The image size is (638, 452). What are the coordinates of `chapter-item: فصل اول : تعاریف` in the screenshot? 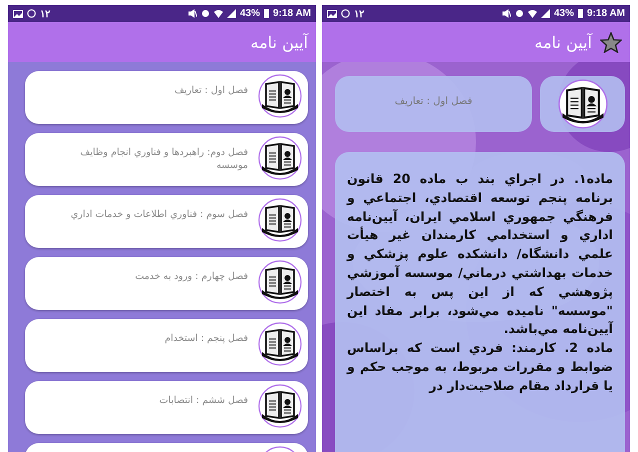 It's located at (166, 97).